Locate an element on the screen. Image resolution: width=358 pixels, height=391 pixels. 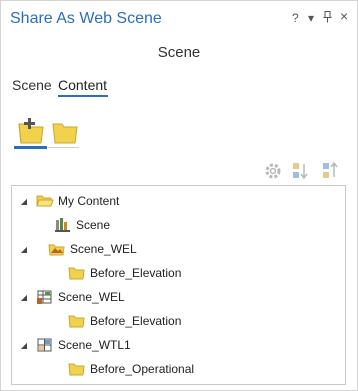
tree-item-scene-wel-2: ◢ Scene_WEL is located at coordinates (71, 297).